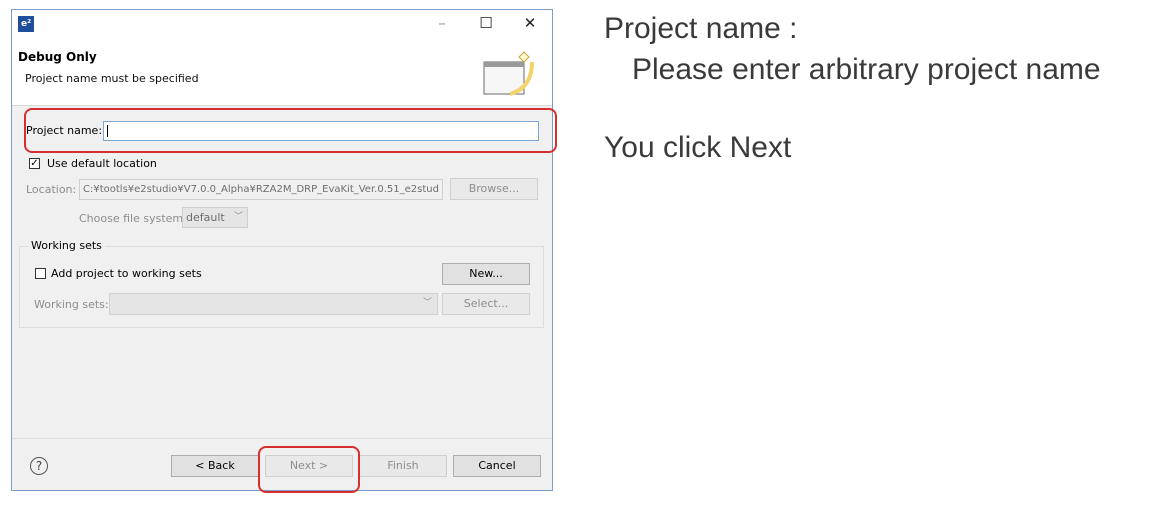 The height and width of the screenshot is (507, 1161). Describe the element at coordinates (281, 287) in the screenshot. I see `working-sets-group` at that location.